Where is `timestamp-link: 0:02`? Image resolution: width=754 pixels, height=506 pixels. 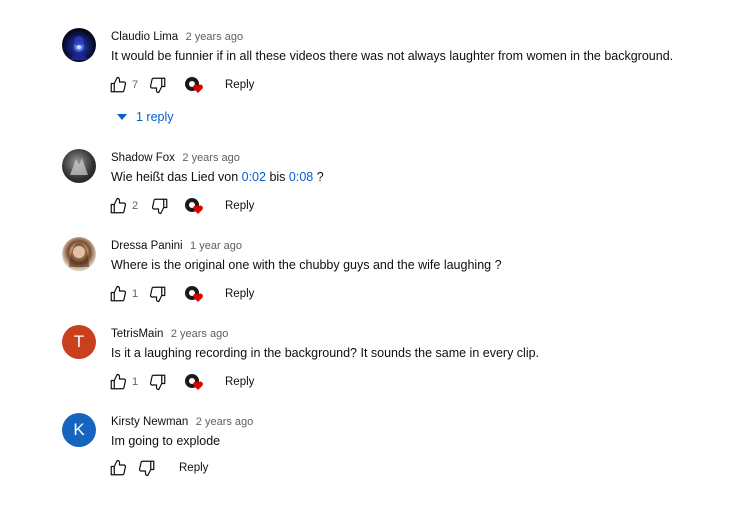 timestamp-link: 0:02 is located at coordinates (254, 177).